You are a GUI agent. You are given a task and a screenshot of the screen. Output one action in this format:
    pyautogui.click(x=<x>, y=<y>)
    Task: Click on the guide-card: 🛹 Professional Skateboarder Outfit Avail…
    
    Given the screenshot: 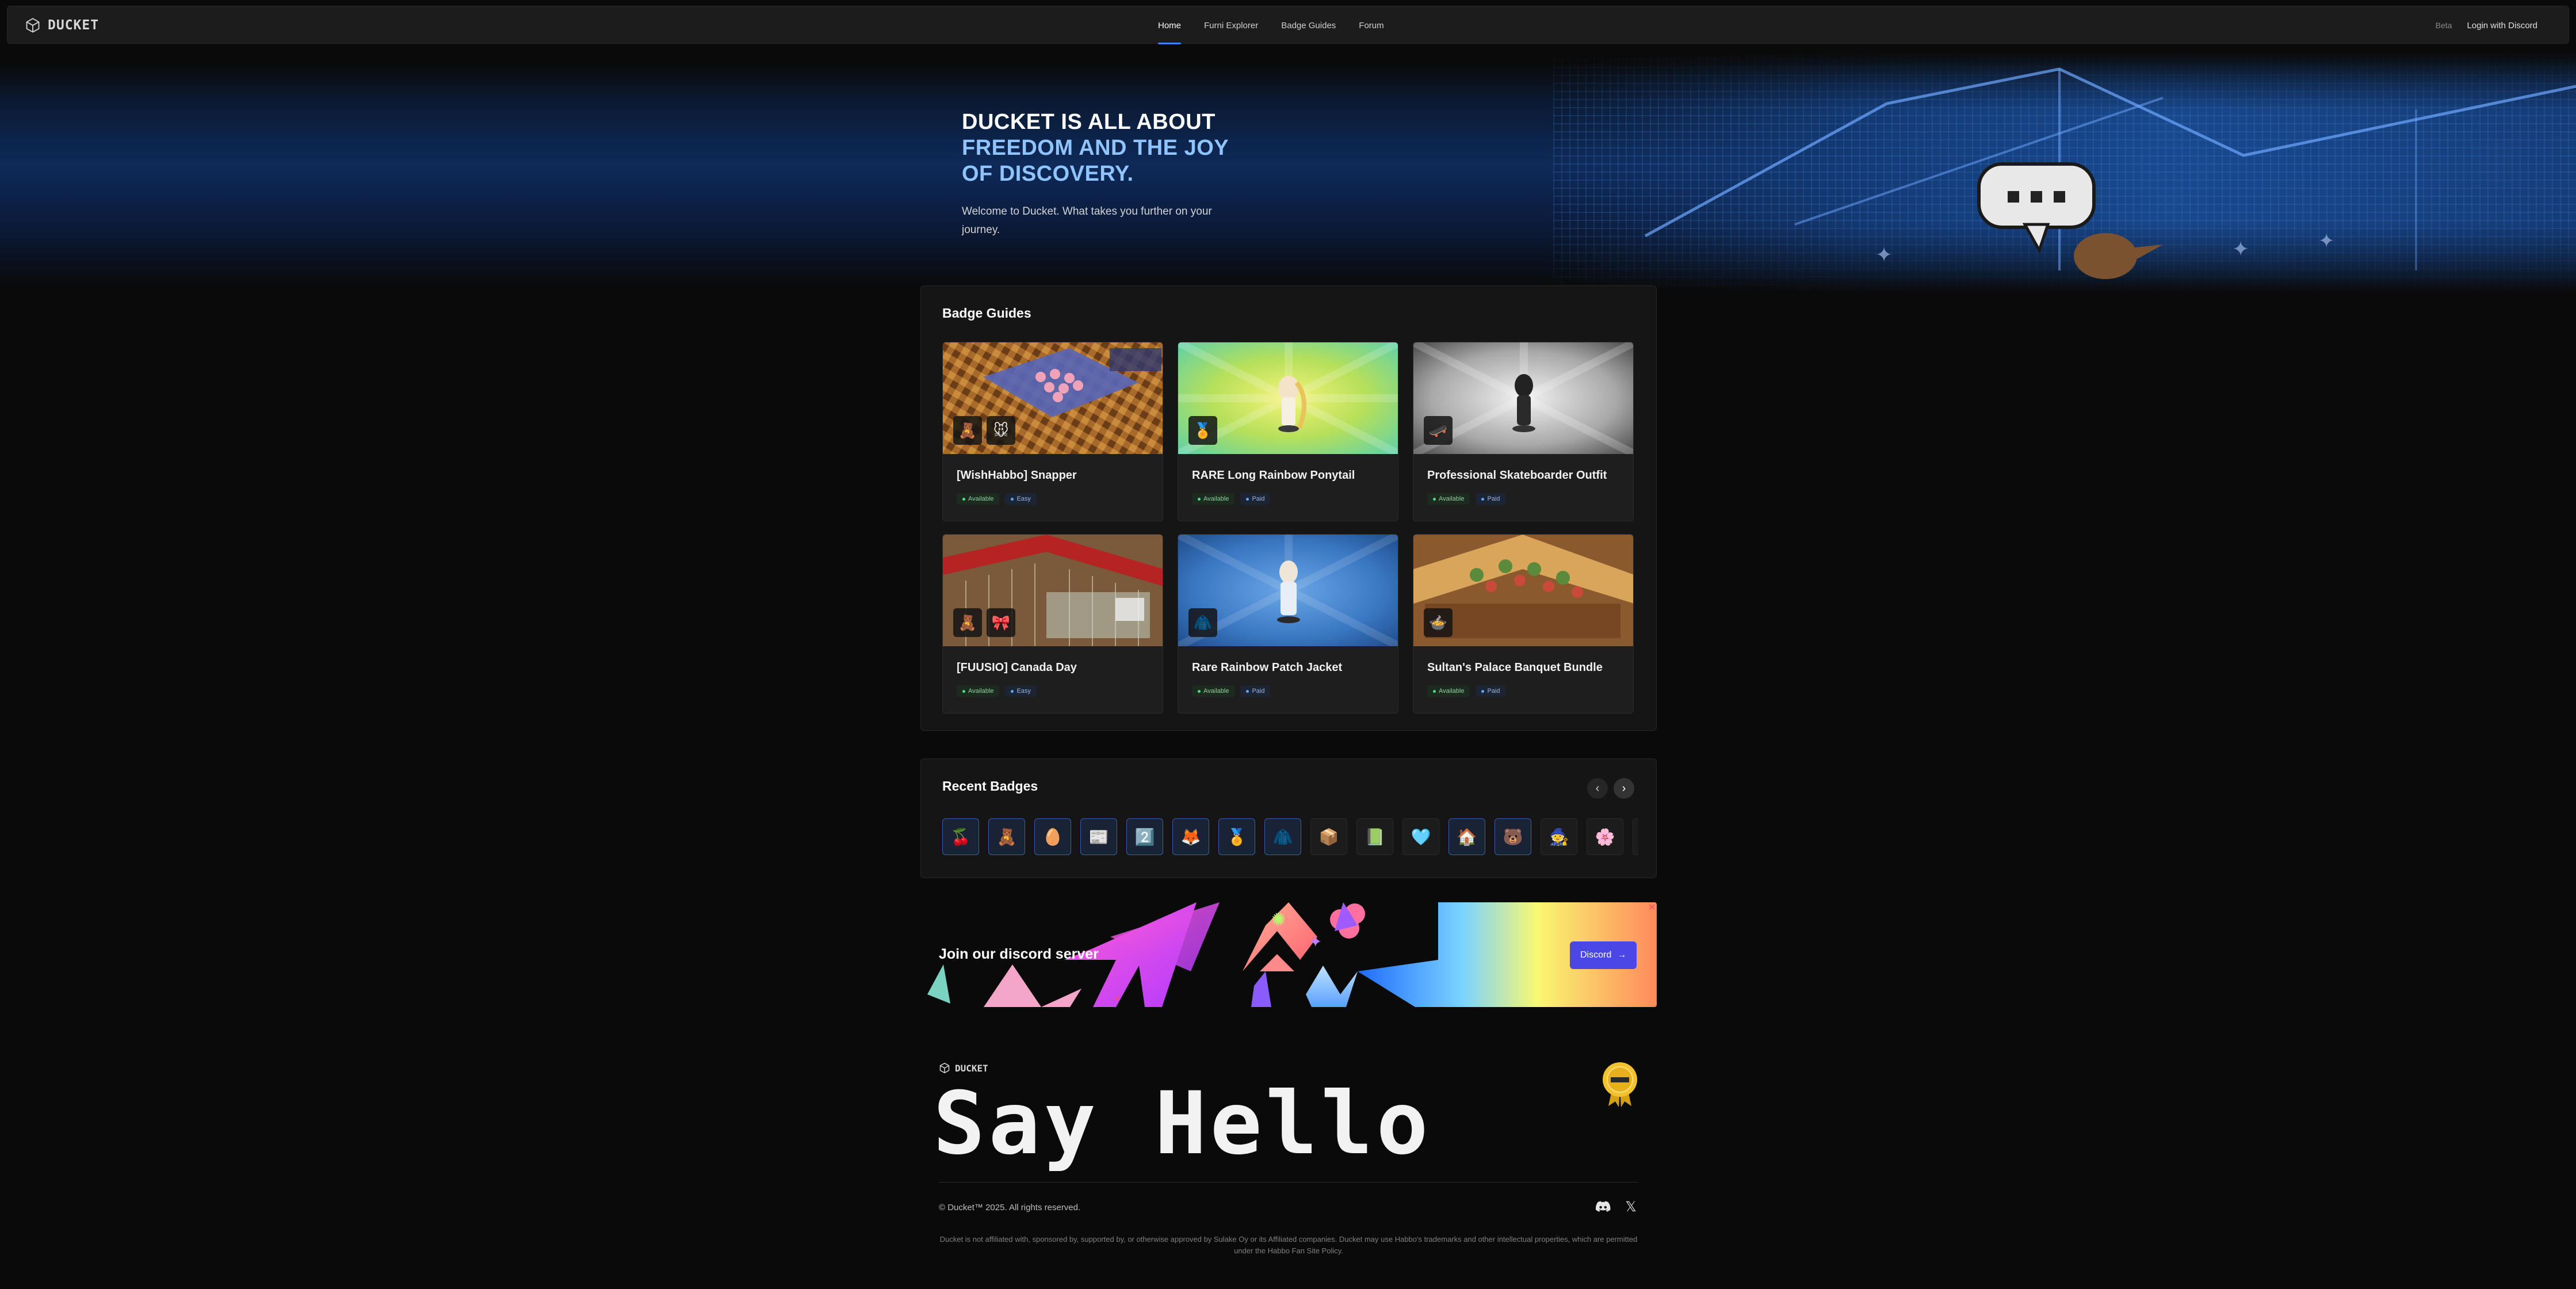 What is the action you would take?
    pyautogui.click(x=1523, y=431)
    